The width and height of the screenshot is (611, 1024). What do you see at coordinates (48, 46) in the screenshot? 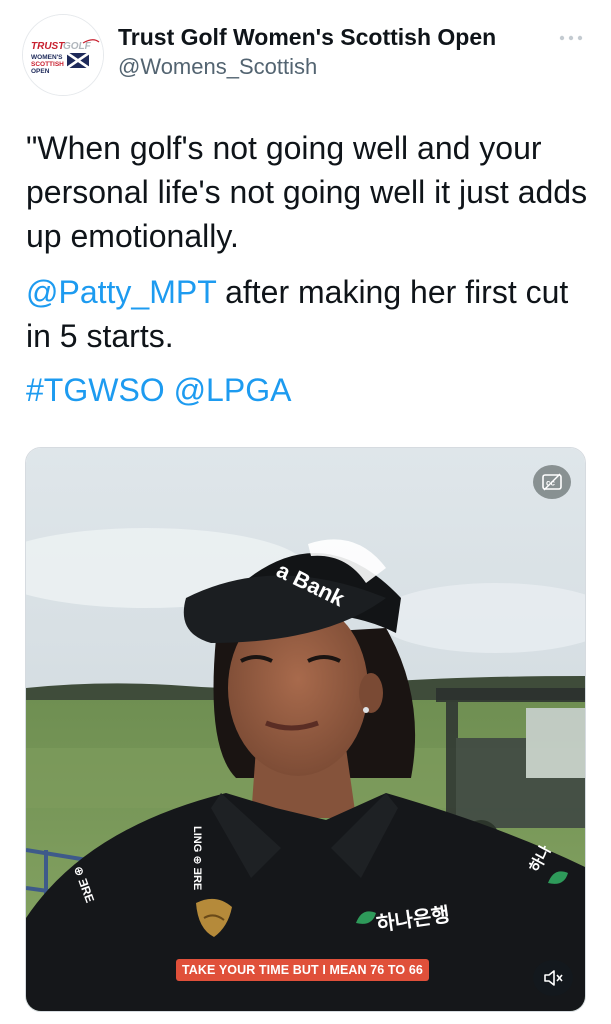
I see `logo-word-trust: TRUST` at bounding box center [48, 46].